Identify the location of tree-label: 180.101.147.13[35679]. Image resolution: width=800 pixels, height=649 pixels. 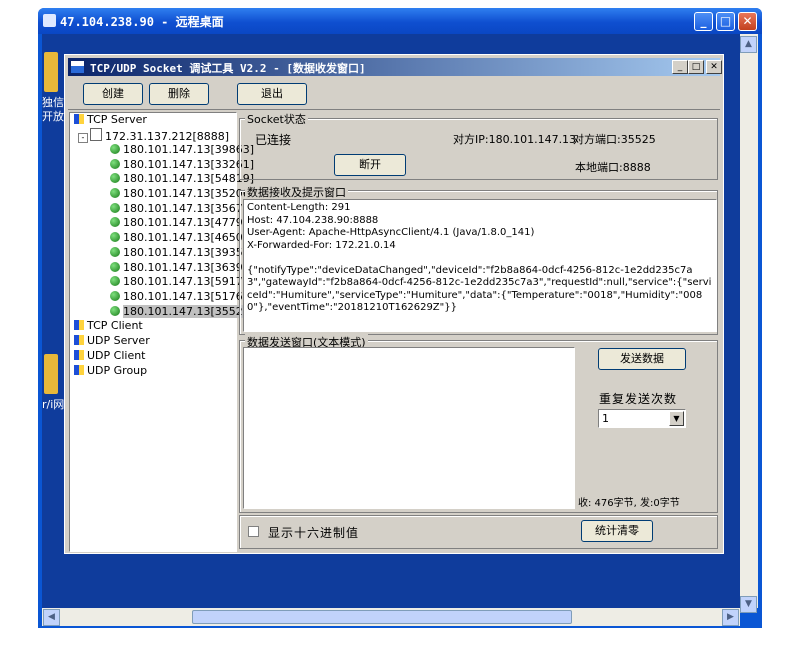
(189, 208).